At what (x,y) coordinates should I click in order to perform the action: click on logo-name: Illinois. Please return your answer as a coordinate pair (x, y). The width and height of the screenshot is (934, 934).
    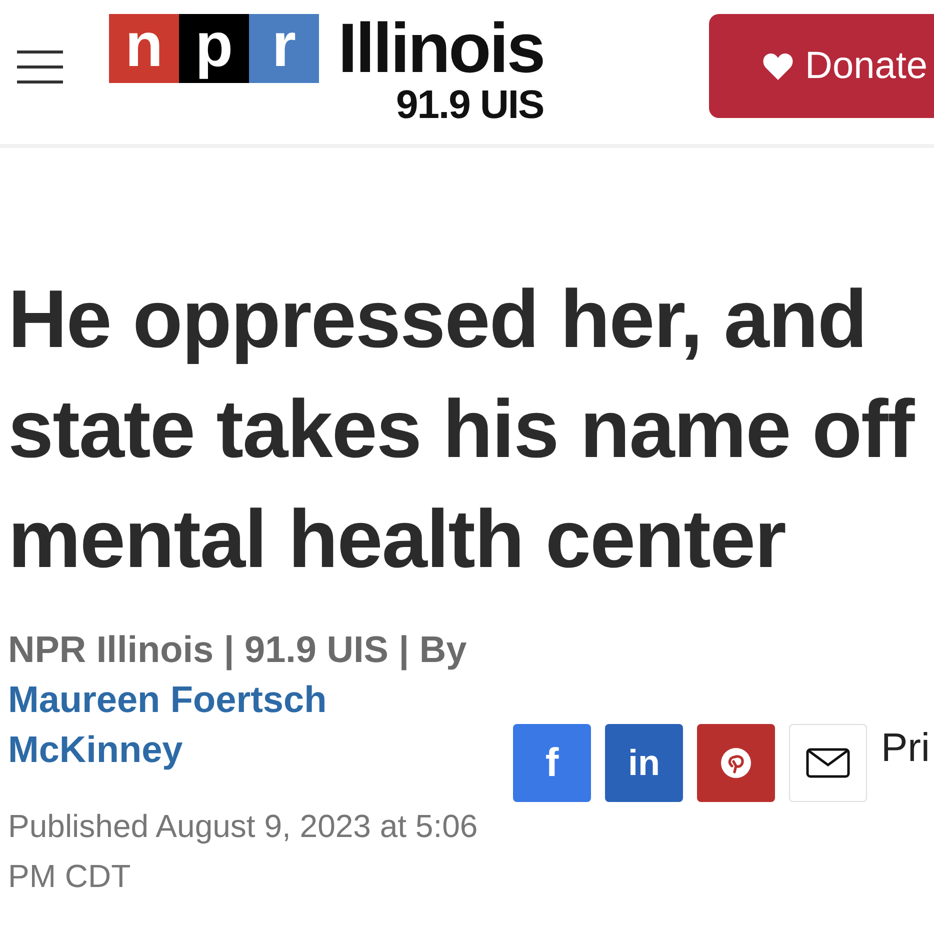
    Looking at the image, I should click on (441, 48).